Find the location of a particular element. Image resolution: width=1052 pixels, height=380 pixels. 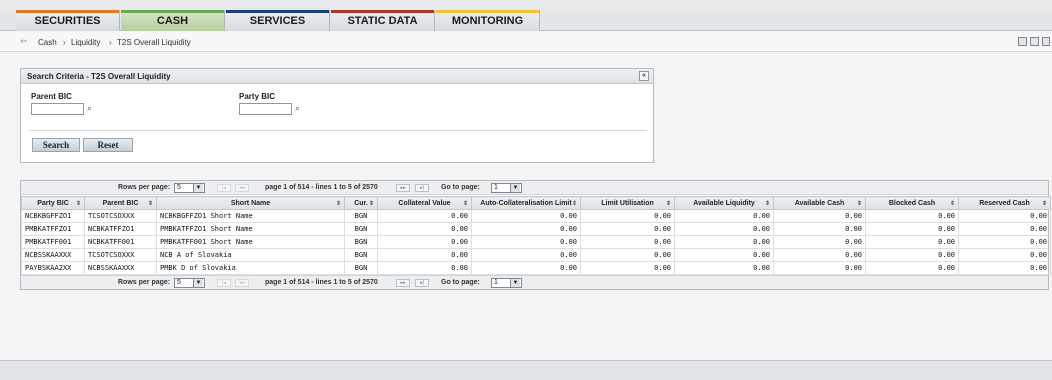

tab-static-data: STATIC DATA is located at coordinates (383, 20).